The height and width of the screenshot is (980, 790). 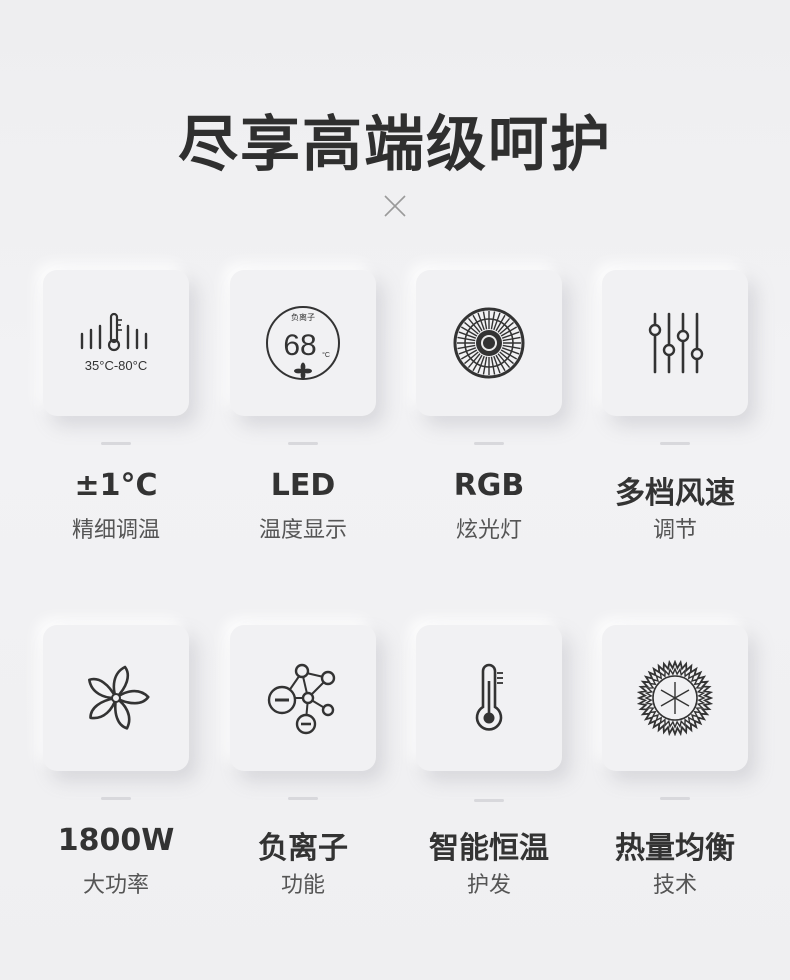 I want to click on feature-card-wind-speed, so click(x=675, y=343).